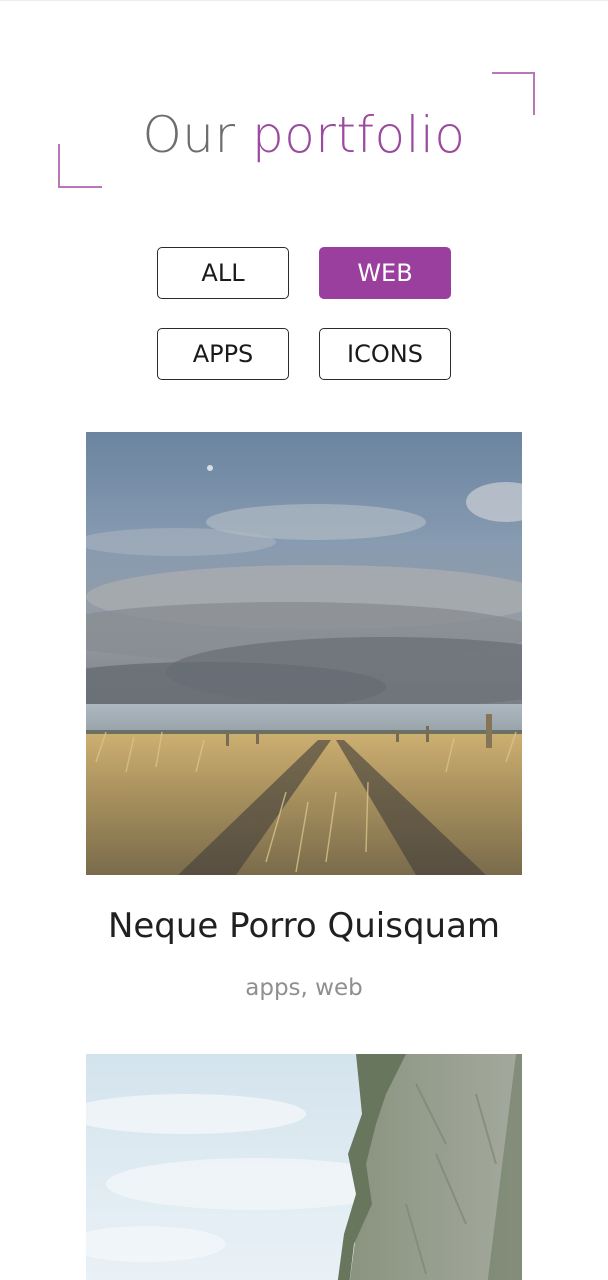  Describe the element at coordinates (358, 135) in the screenshot. I see `title-word-portfolio: portfolio` at that location.